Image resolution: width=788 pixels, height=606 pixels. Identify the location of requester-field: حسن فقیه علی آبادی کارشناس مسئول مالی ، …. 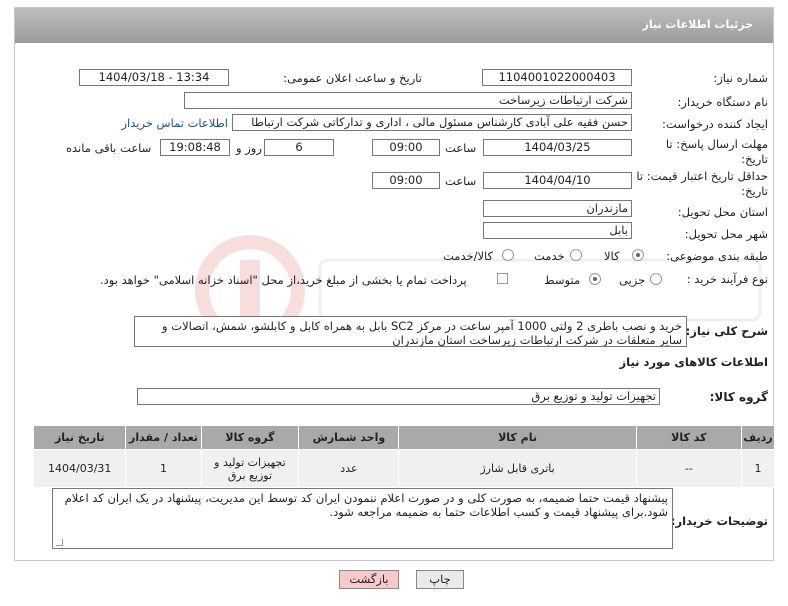
(432, 122).